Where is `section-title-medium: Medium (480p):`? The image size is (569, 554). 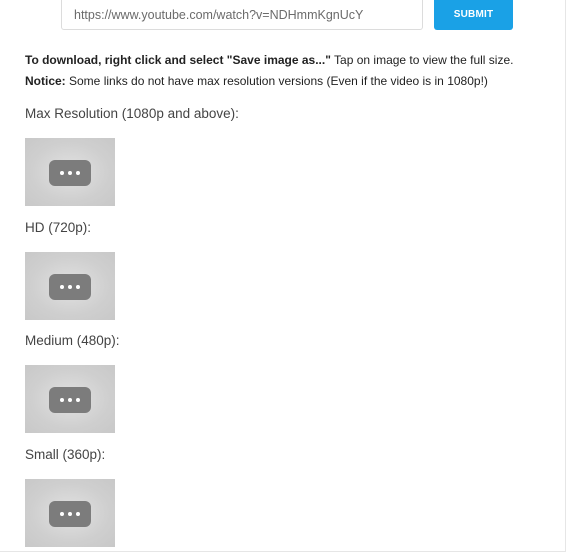
section-title-medium: Medium (480p): is located at coordinates (72, 340).